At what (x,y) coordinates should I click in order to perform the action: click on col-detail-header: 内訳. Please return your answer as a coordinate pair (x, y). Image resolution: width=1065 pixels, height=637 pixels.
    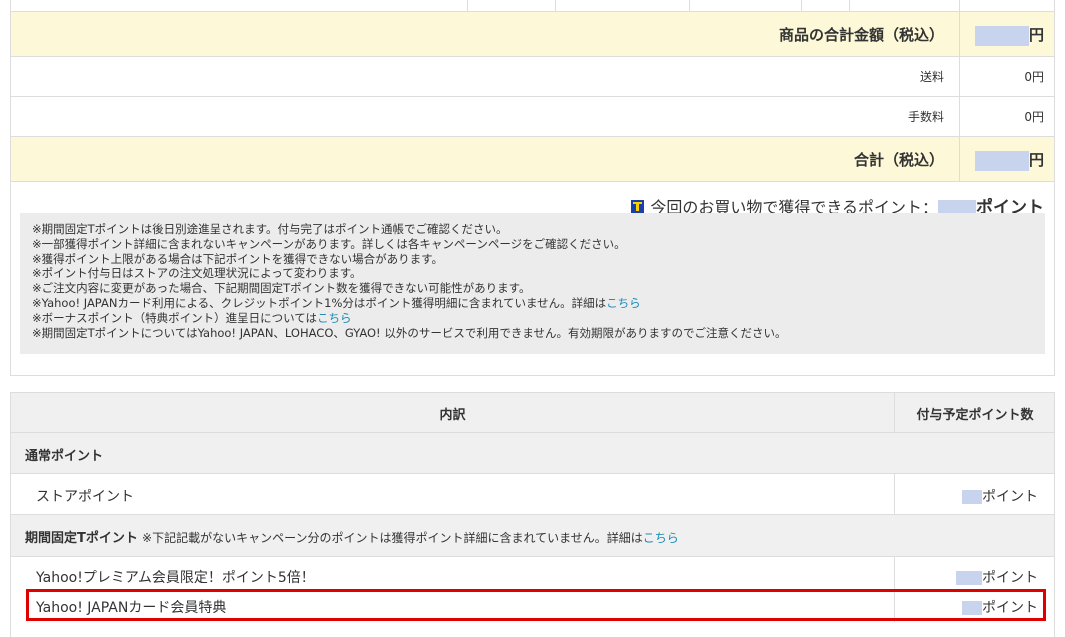
    Looking at the image, I should click on (452, 415).